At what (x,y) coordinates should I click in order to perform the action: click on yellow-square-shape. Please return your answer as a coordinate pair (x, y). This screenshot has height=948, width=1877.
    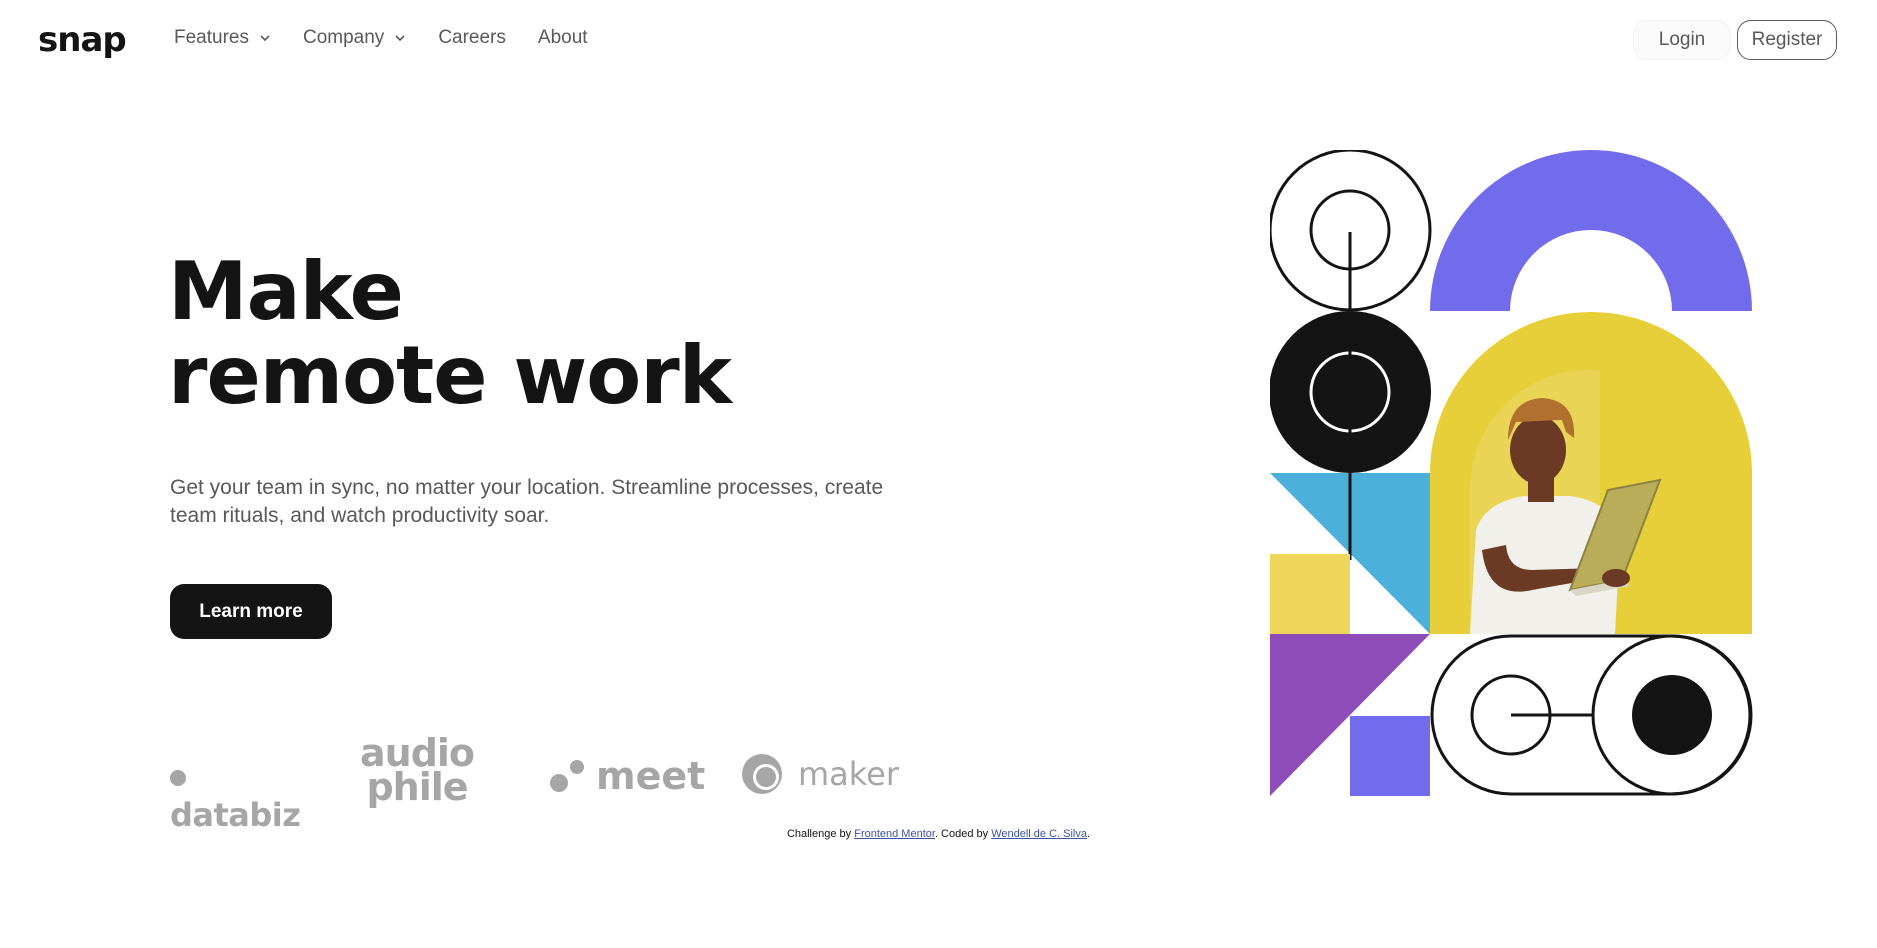
    Looking at the image, I should click on (1310, 594).